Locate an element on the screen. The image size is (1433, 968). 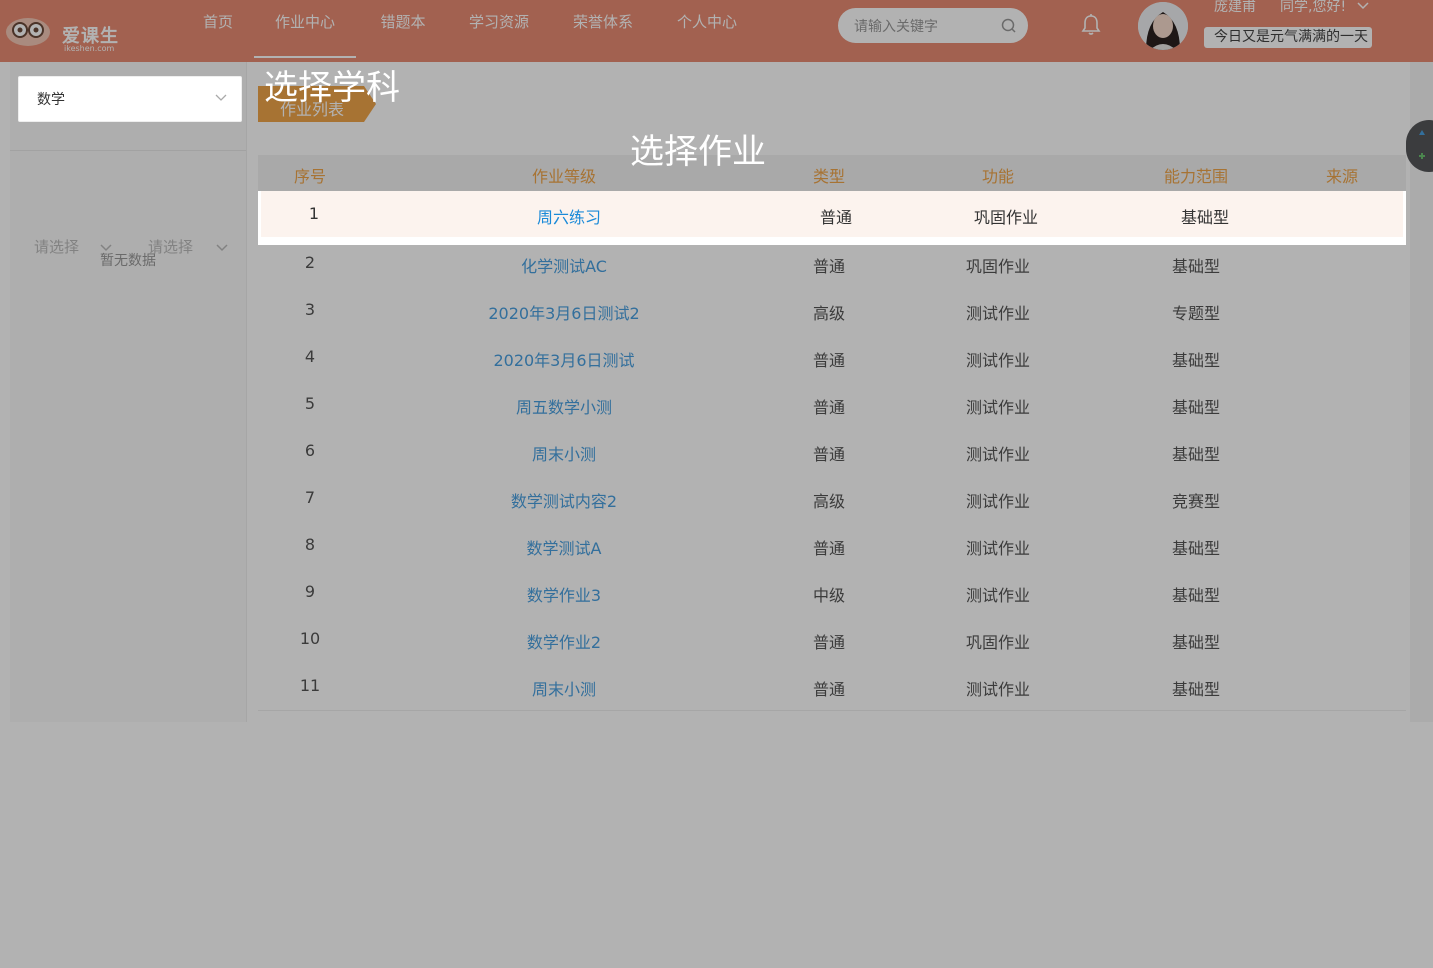
search-icon is located at coordinates (1009, 26).